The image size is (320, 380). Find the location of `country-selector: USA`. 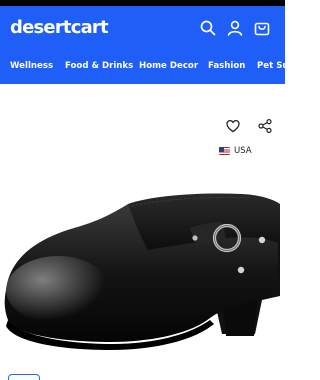

country-selector: USA is located at coordinates (235, 151).